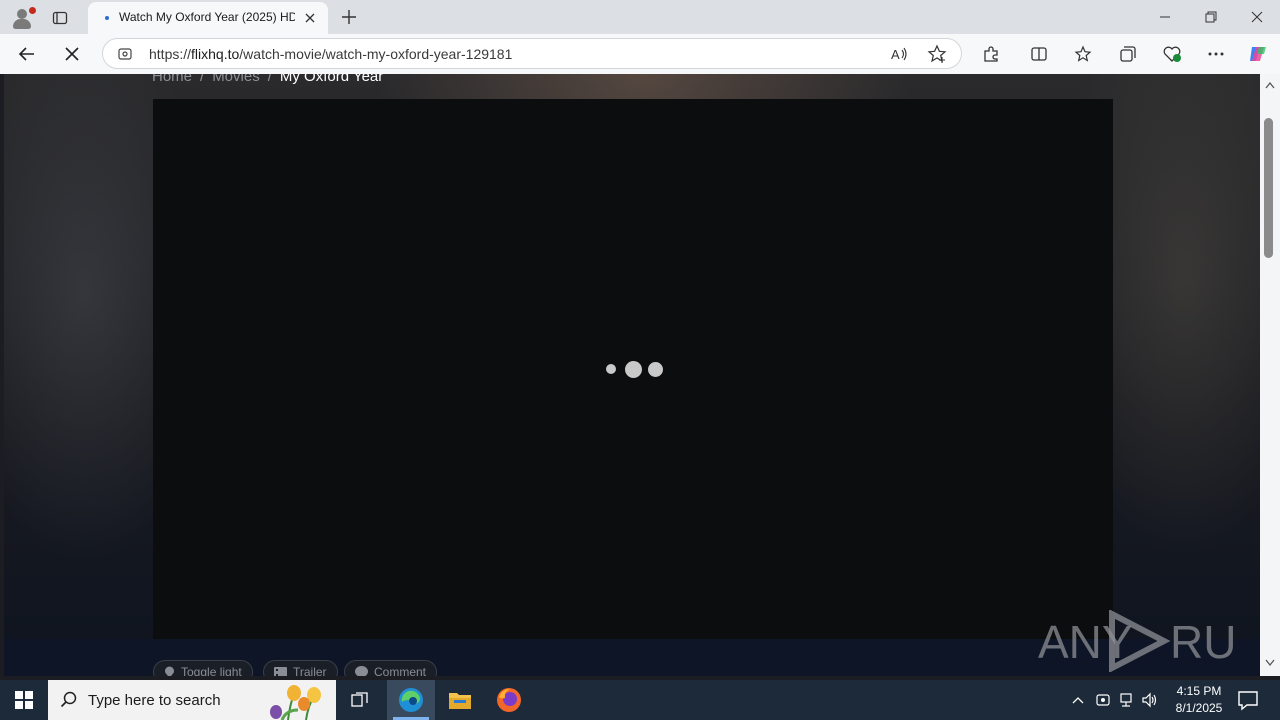 The height and width of the screenshot is (720, 1280). Describe the element at coordinates (349, 17) in the screenshot. I see `new-tab-icon` at that location.